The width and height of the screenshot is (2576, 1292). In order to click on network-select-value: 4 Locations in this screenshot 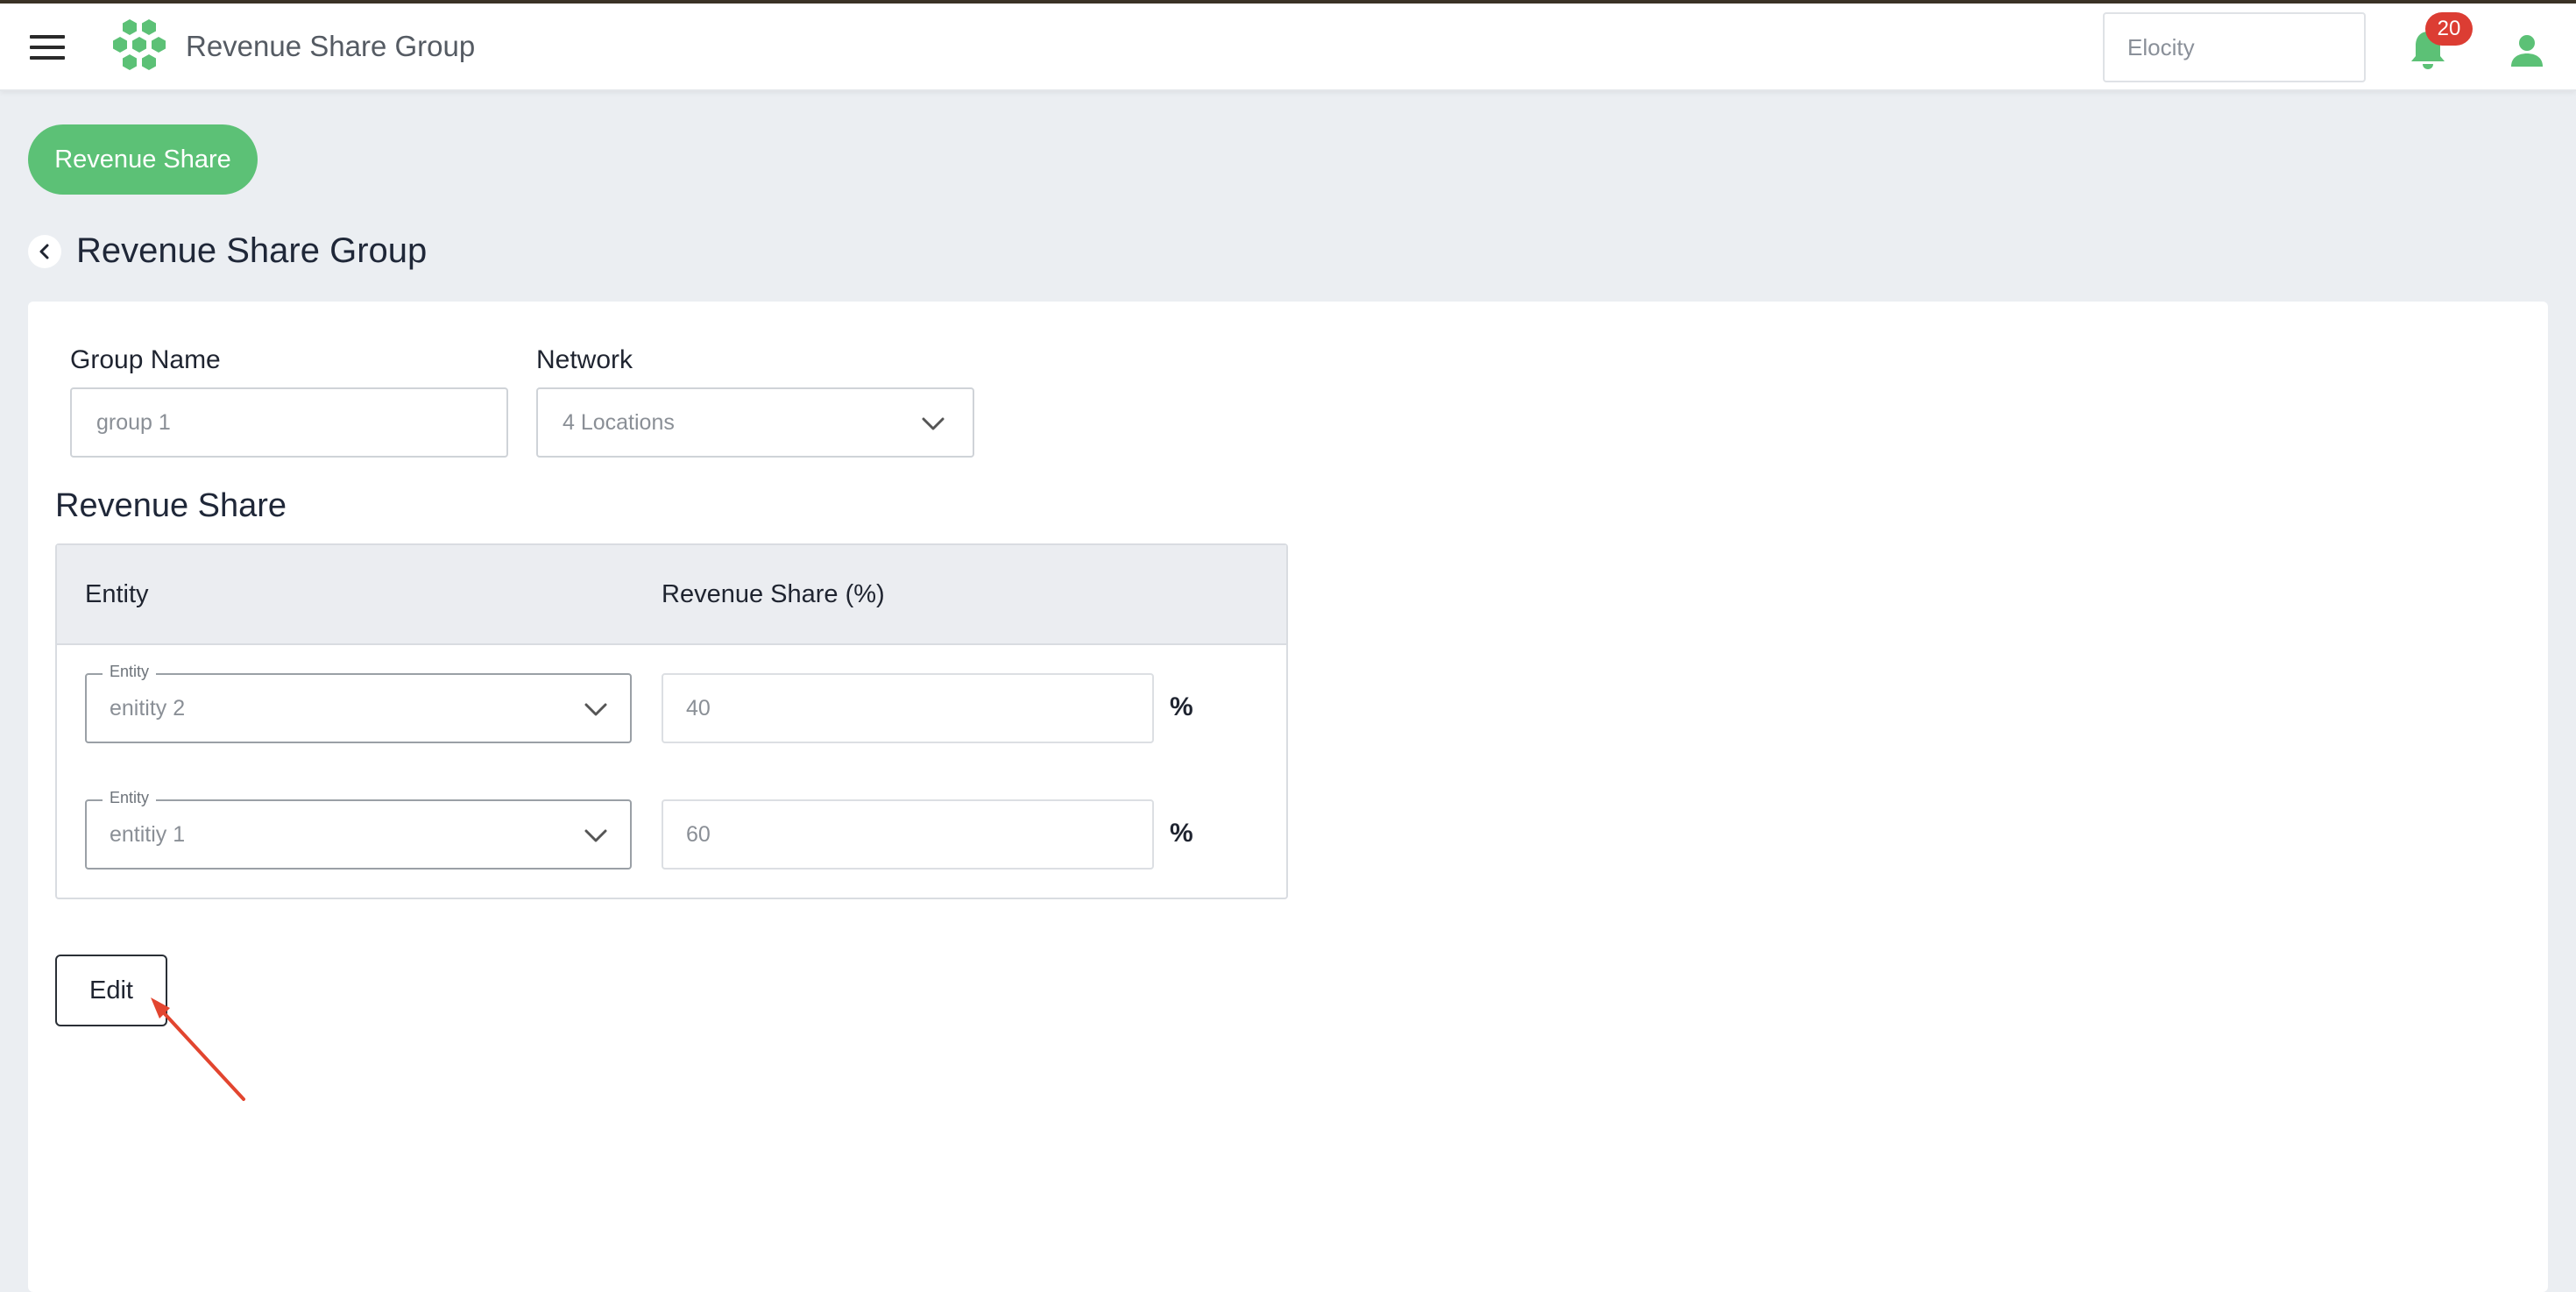, I will do `click(619, 423)`.